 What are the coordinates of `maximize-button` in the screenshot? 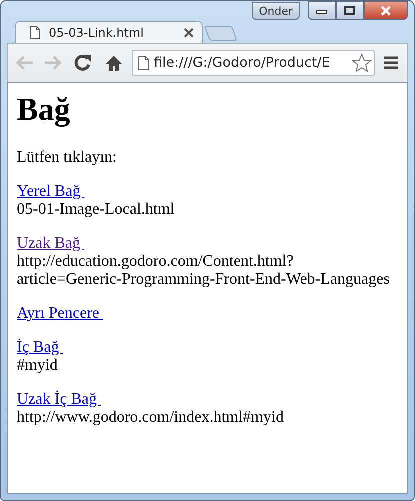 It's located at (350, 10).